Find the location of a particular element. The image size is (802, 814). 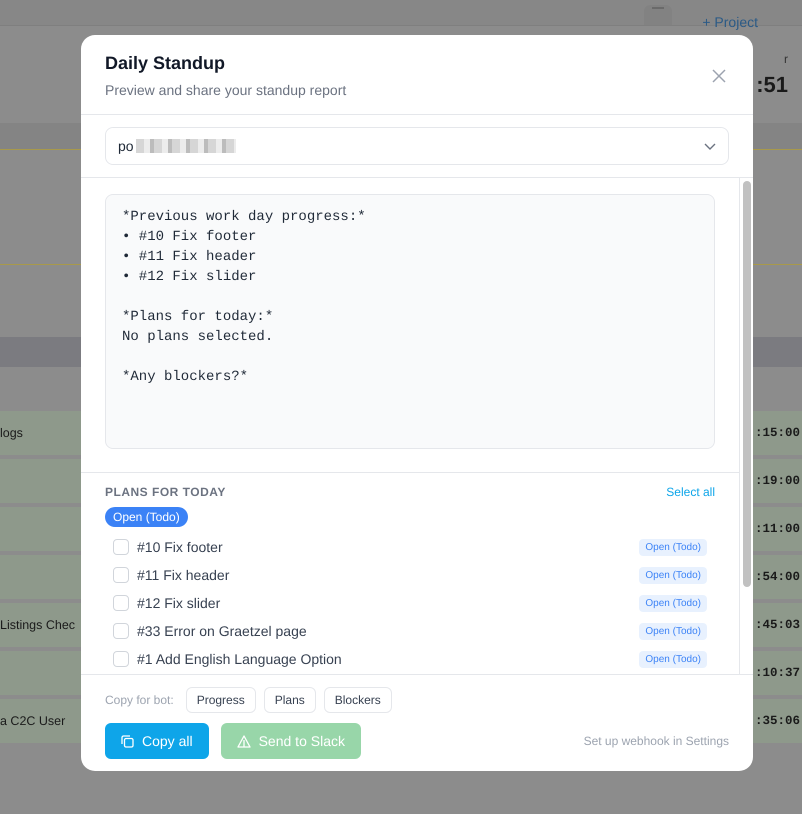

webhook-hint: Set up webhook in Settings is located at coordinates (656, 741).